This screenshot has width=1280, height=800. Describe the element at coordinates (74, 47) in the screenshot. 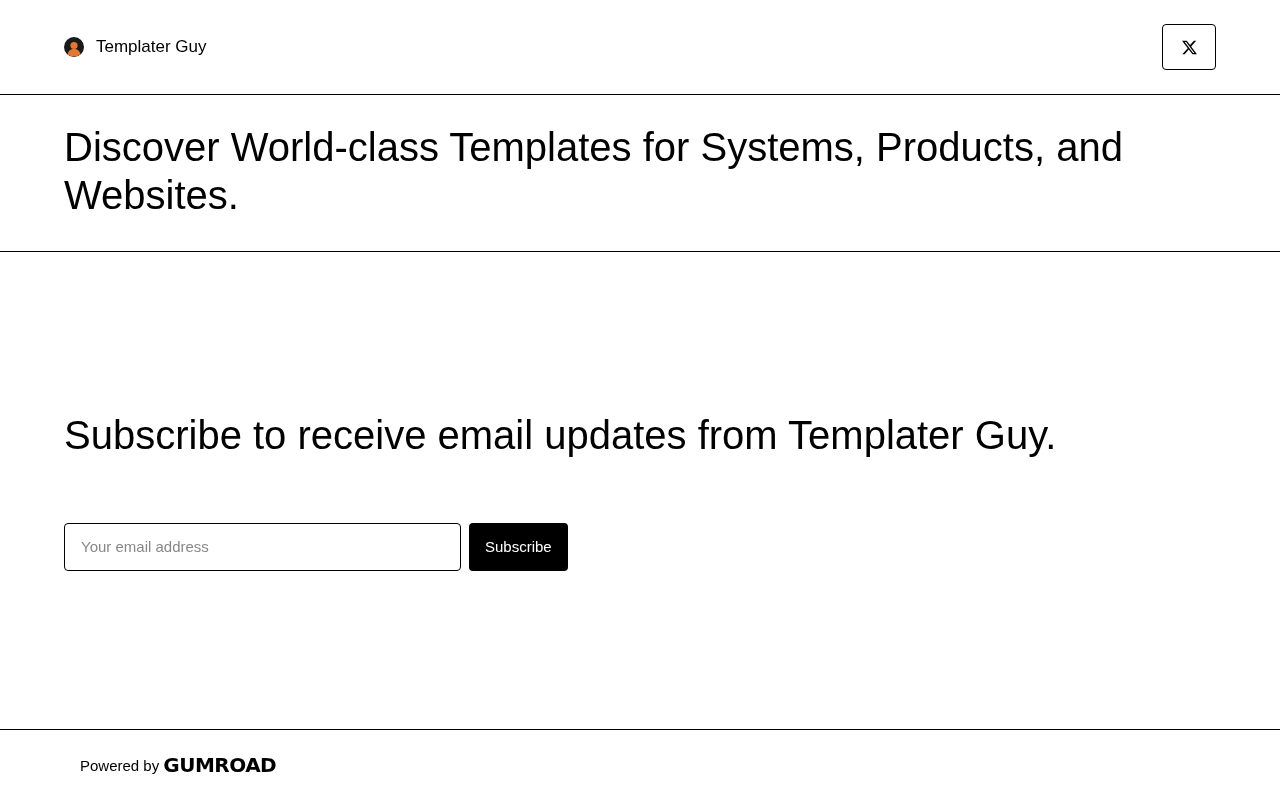

I see `avatar-silhouette` at that location.